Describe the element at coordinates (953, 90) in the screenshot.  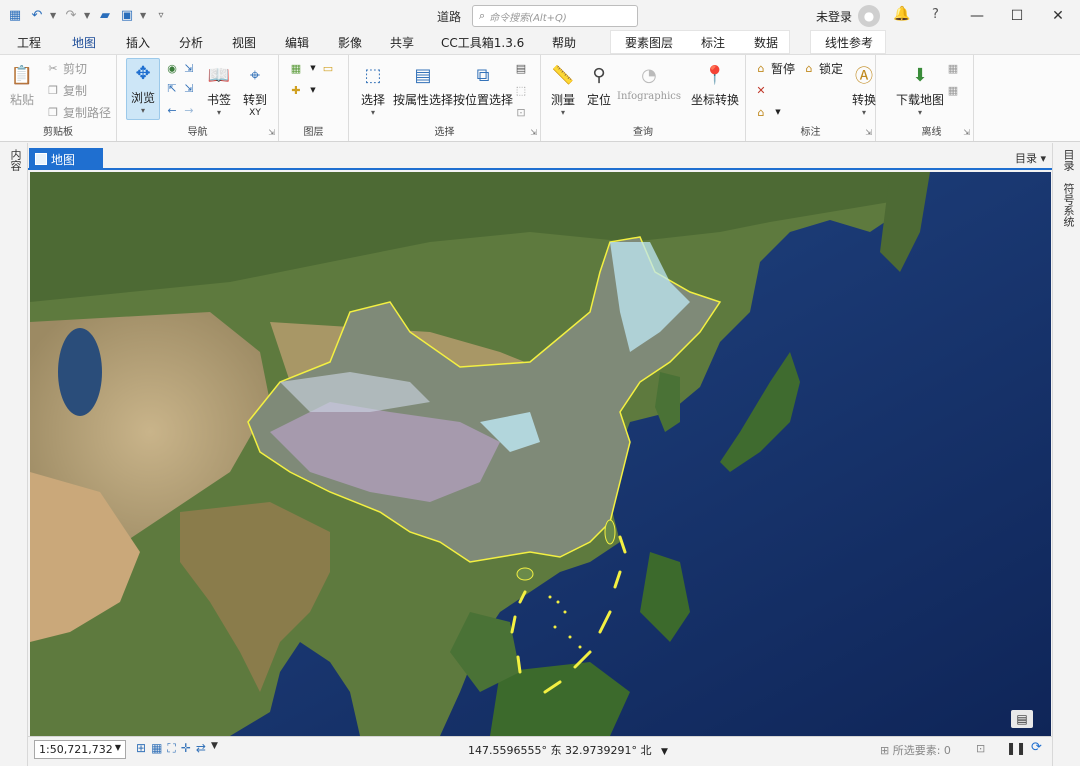
I see `remove-offline-button: ▦` at that location.